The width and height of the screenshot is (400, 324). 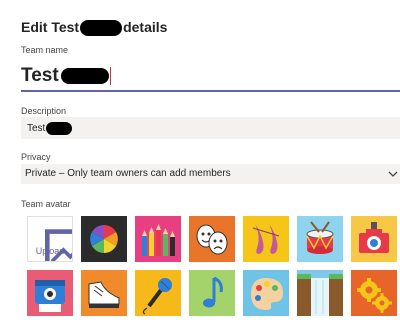 I want to click on avatar-option-waterfall, so click(x=320, y=293).